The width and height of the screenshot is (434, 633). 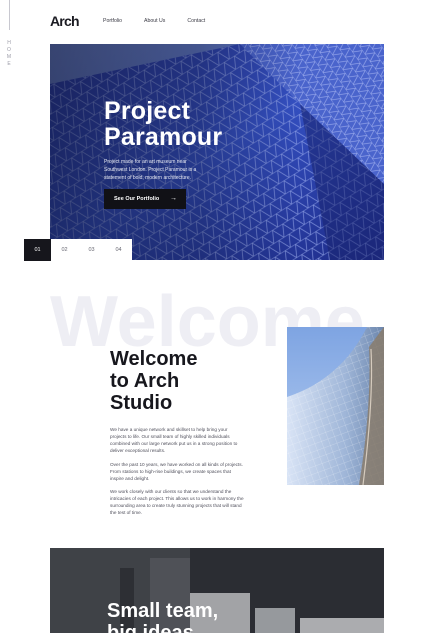 I want to click on curved-building-graphic, so click(x=335, y=406).